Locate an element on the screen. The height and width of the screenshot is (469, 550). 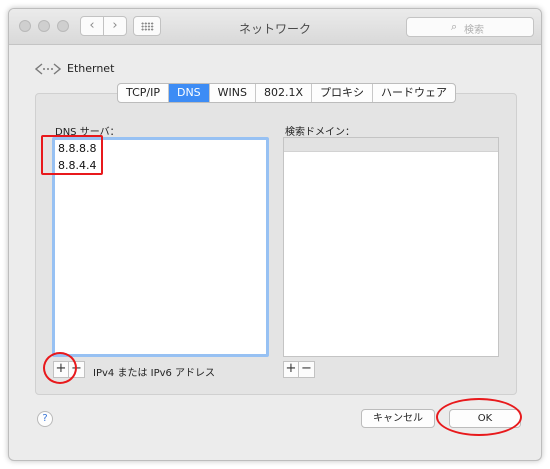
tab-8021x: 802.1X is located at coordinates (284, 93).